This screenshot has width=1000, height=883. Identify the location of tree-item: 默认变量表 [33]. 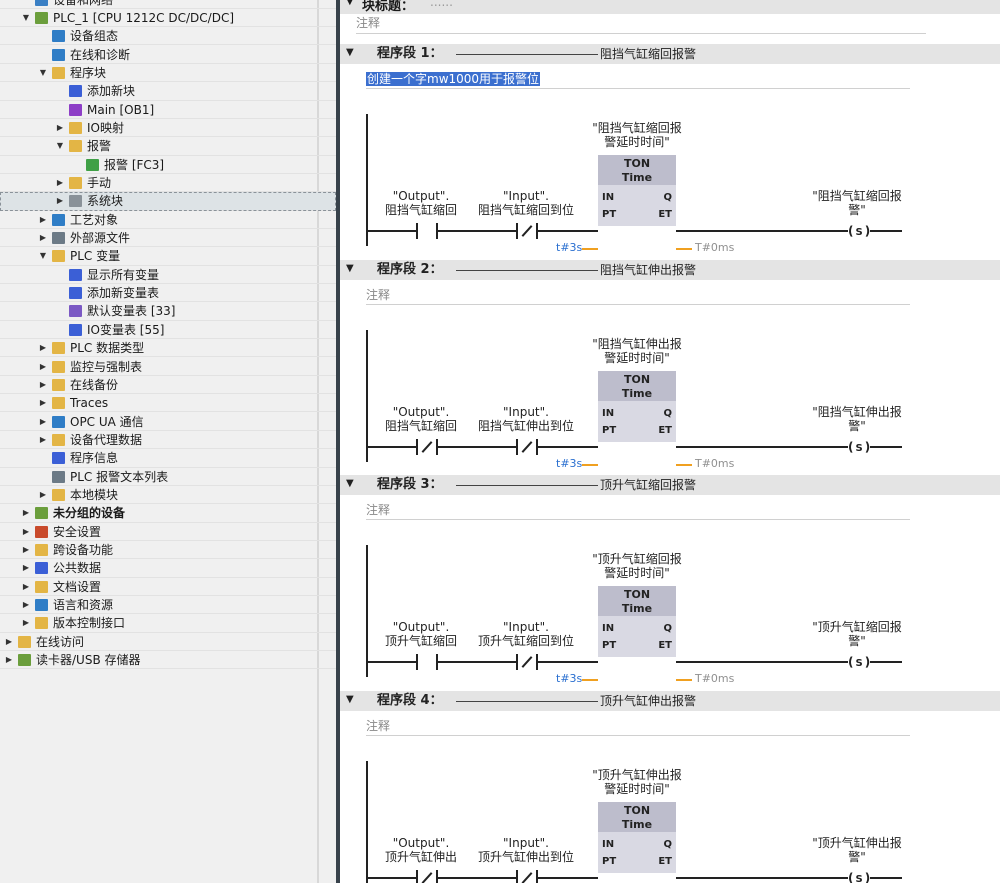
(168, 311).